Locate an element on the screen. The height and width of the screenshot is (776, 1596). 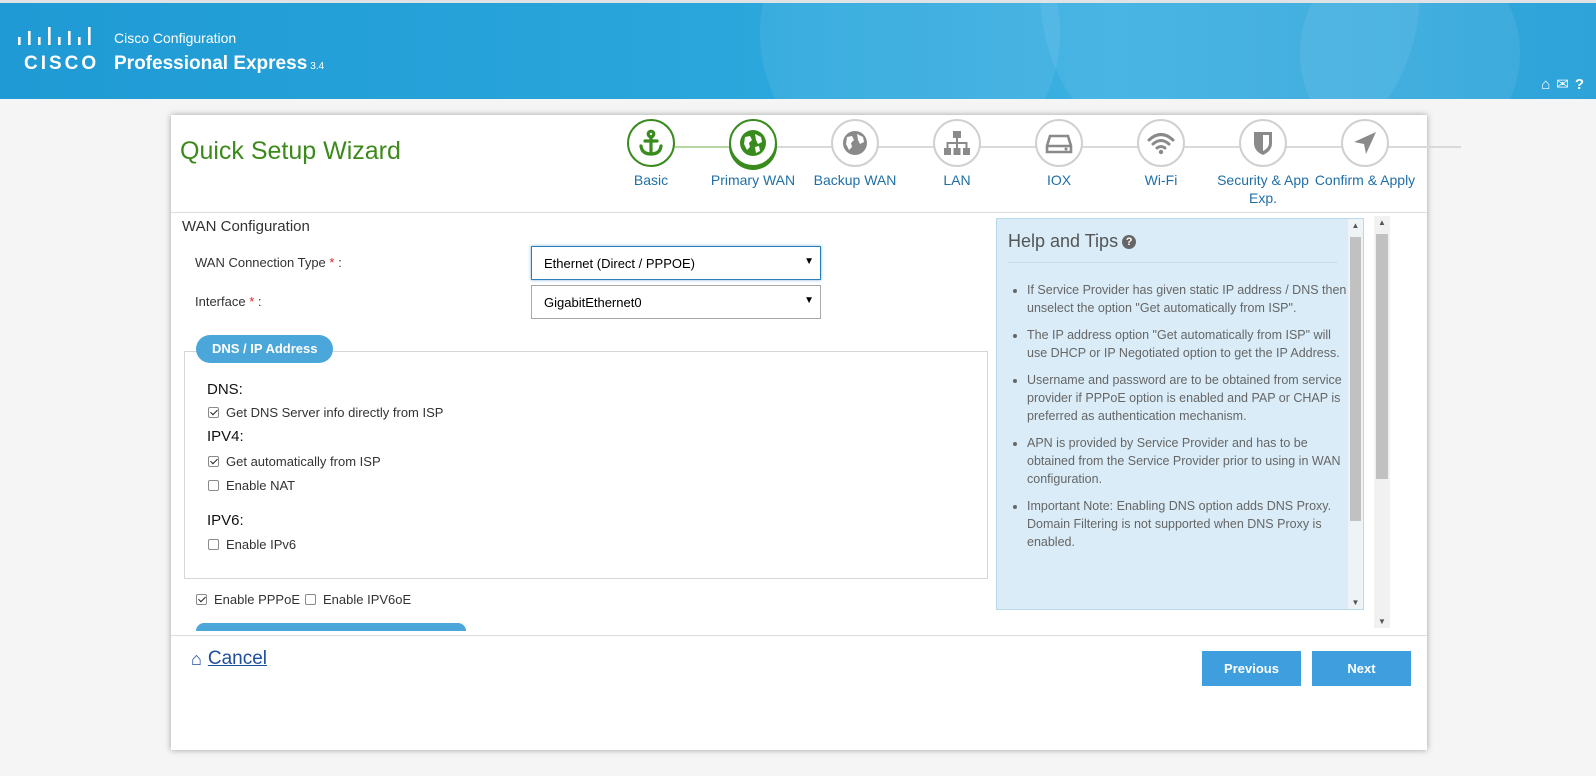
cancel-link: ⌂ Cancel is located at coordinates (229, 659).